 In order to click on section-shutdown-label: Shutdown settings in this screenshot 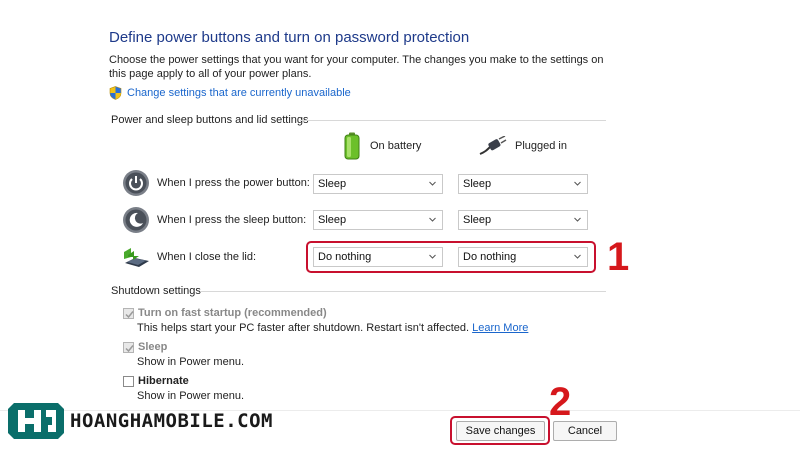, I will do `click(156, 291)`.